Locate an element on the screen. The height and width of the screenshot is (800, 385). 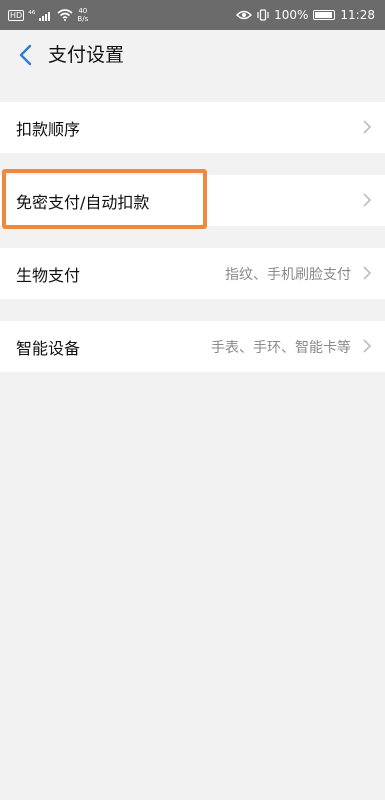
status-bar: HD ⁴⁶ 40 B/s 100% 11:28 is located at coordinates (192, 15).